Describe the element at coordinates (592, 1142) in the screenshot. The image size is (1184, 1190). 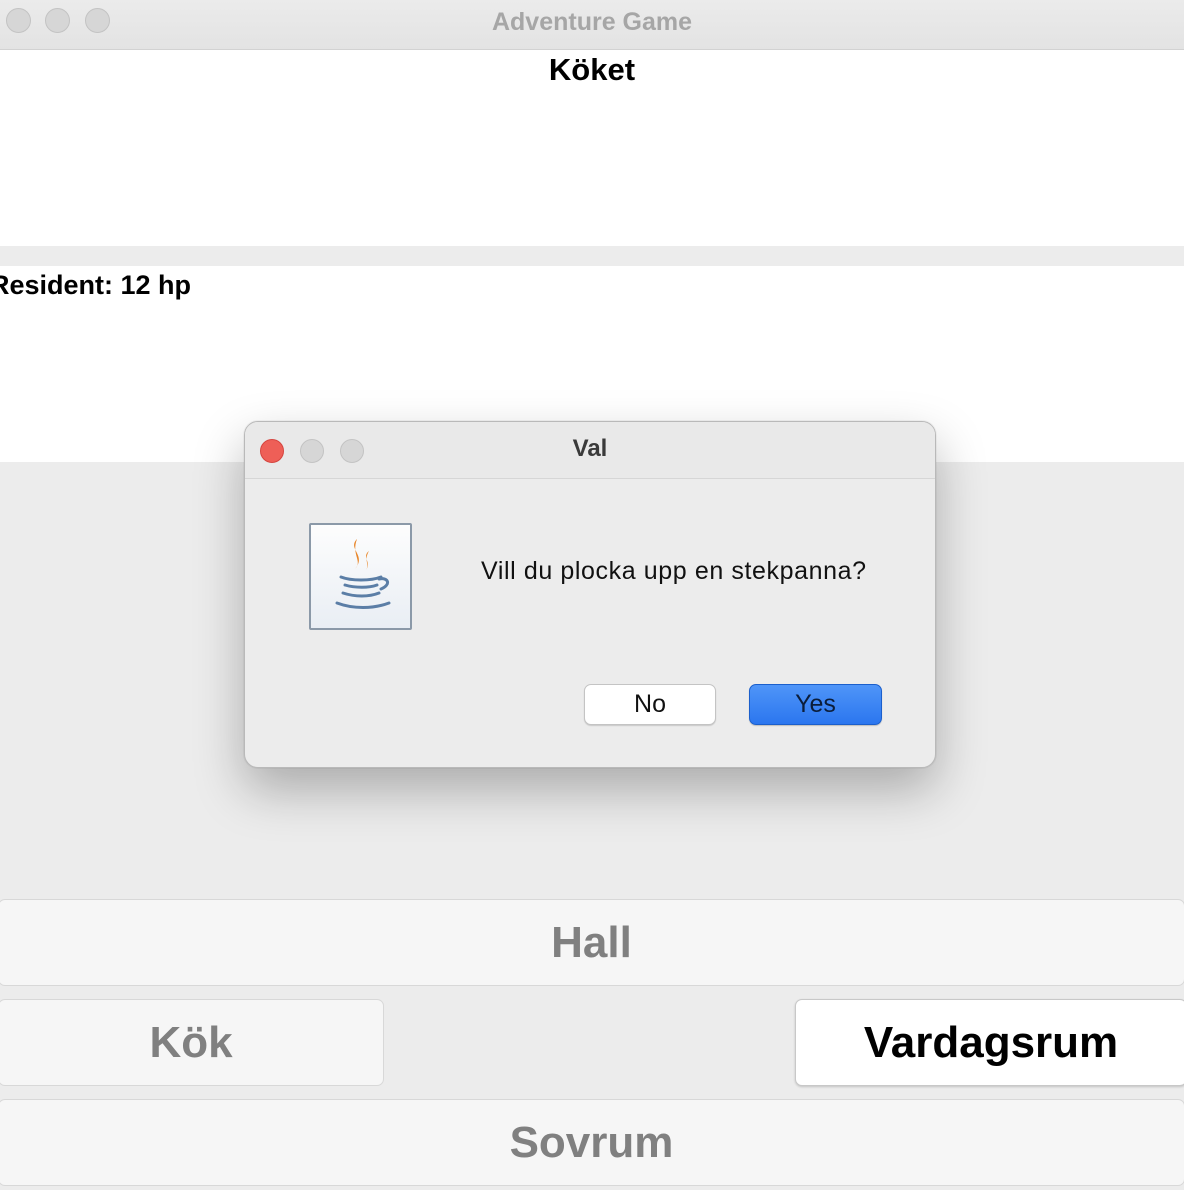
I see `nav-button-sovrum: Sovrum` at that location.